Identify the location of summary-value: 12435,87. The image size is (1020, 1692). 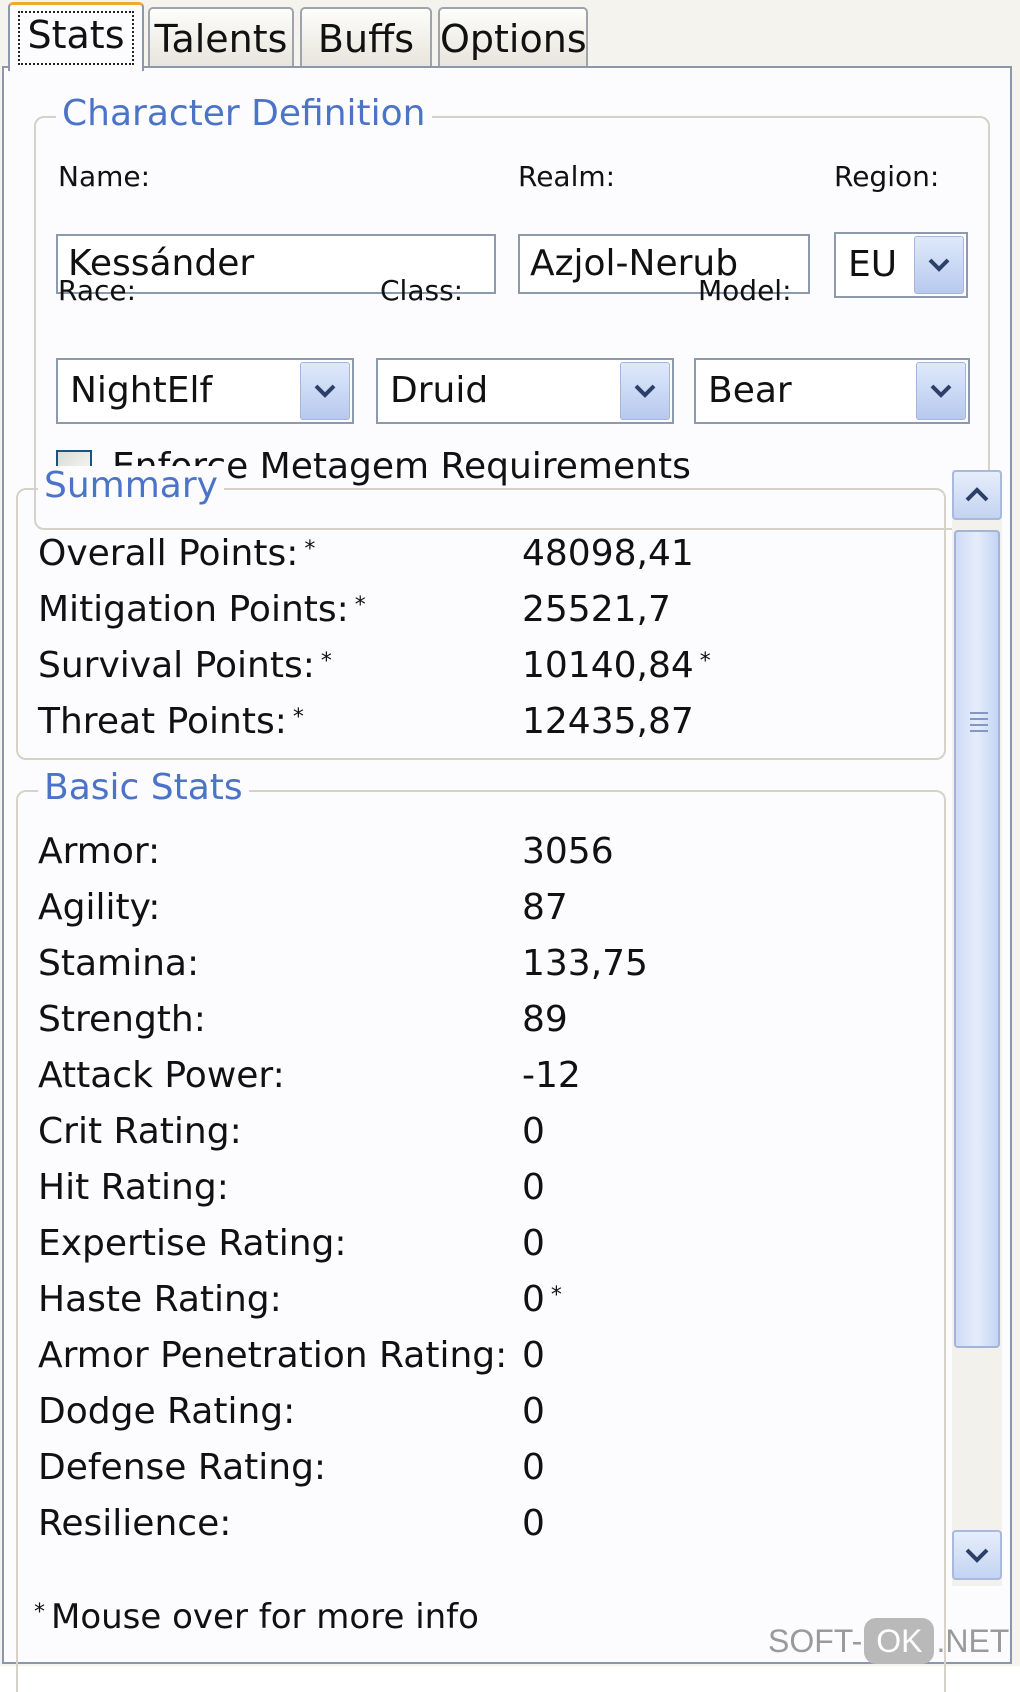
(608, 721).